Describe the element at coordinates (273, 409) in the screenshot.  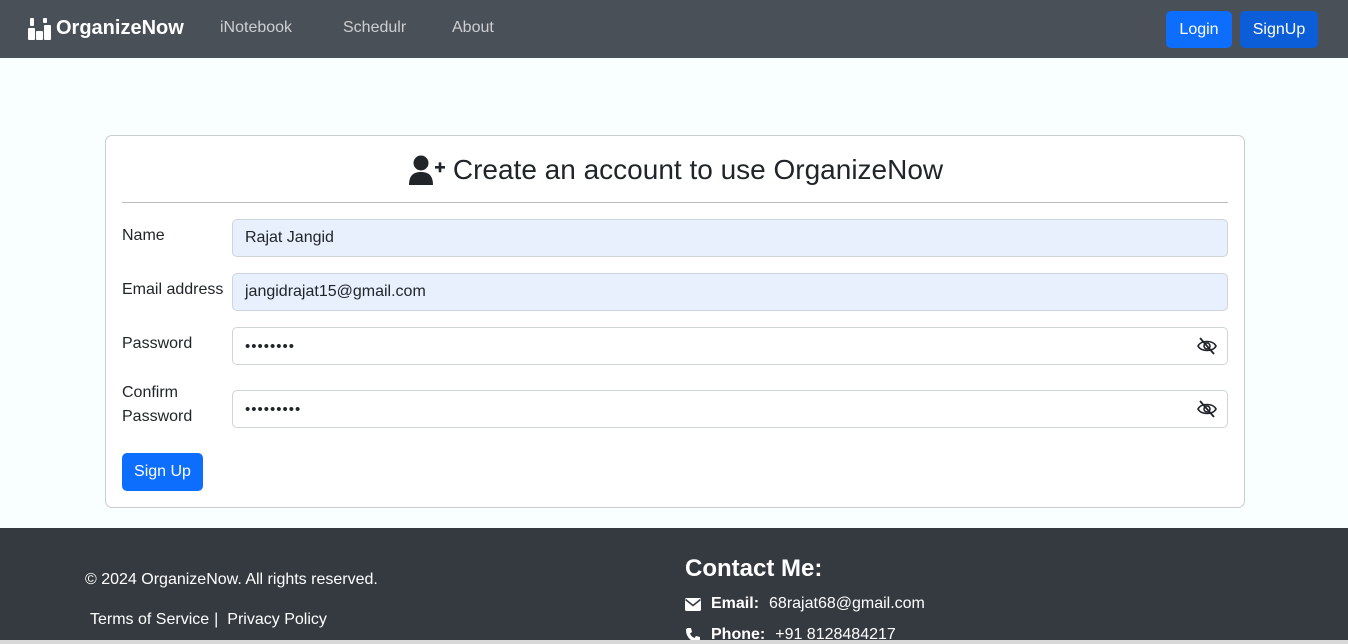
I see `confirm-password-value: •••••••••` at that location.